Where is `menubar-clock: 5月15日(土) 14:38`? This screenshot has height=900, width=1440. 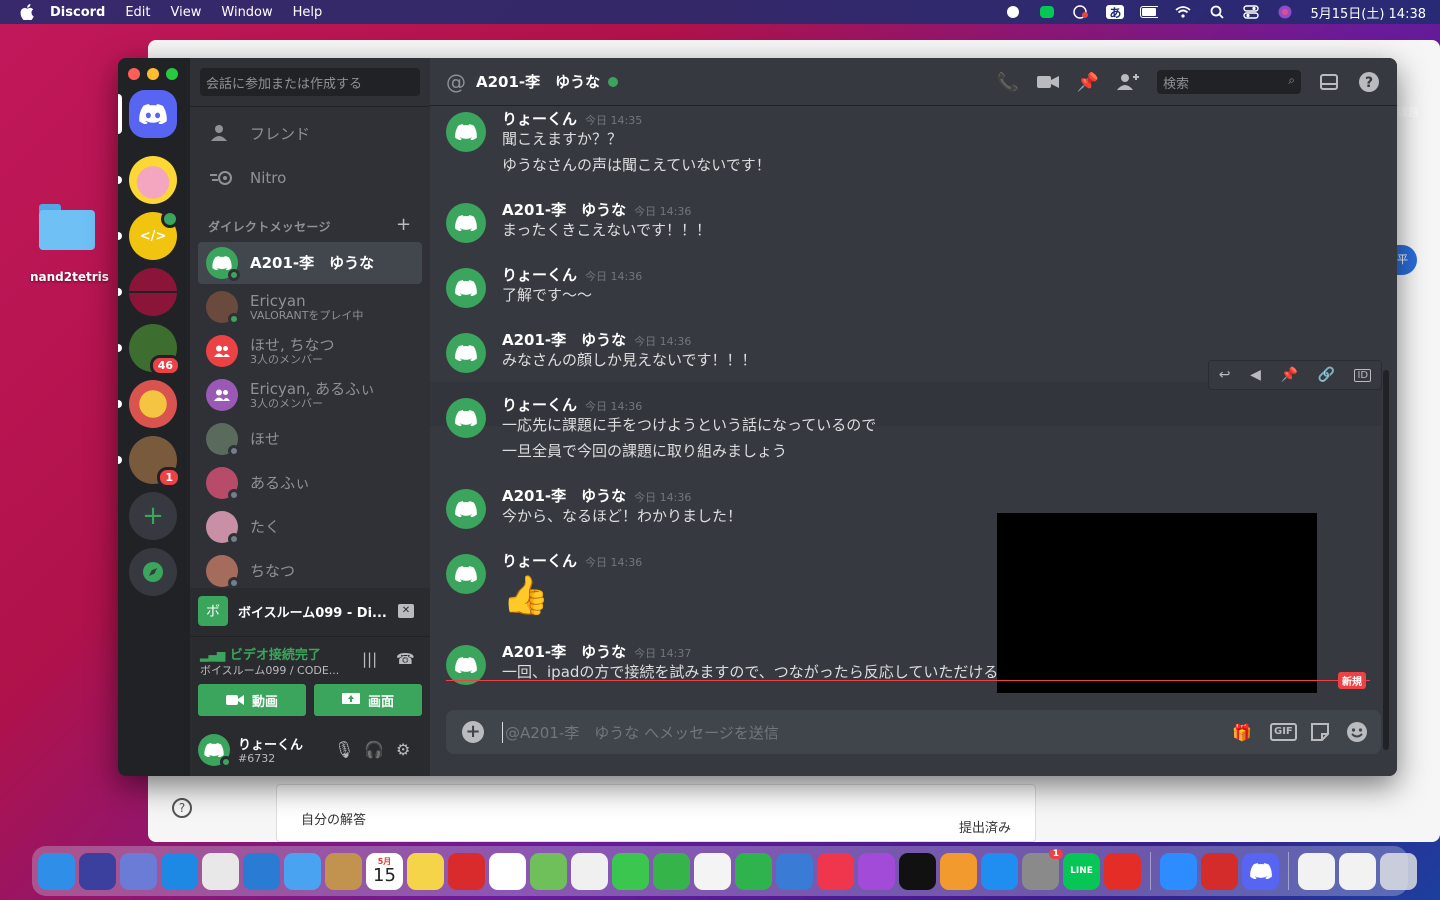
menubar-clock: 5月15日(土) 14:38 is located at coordinates (1368, 12).